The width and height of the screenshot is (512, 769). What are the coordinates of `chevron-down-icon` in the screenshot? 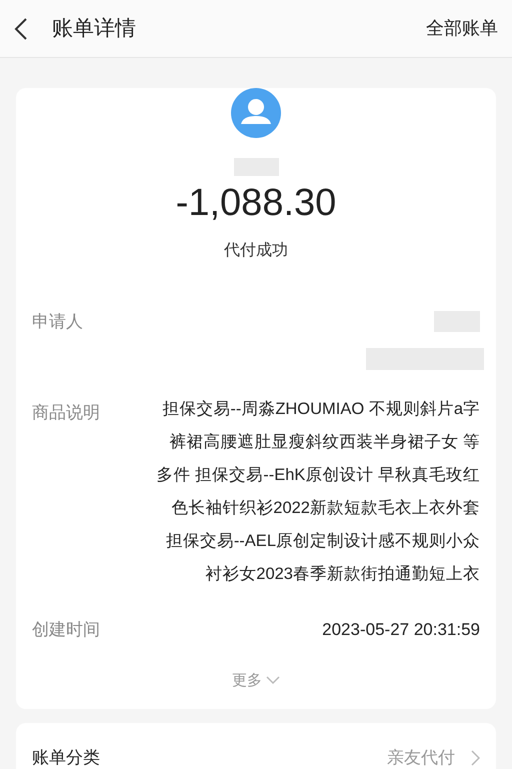 It's located at (273, 681).